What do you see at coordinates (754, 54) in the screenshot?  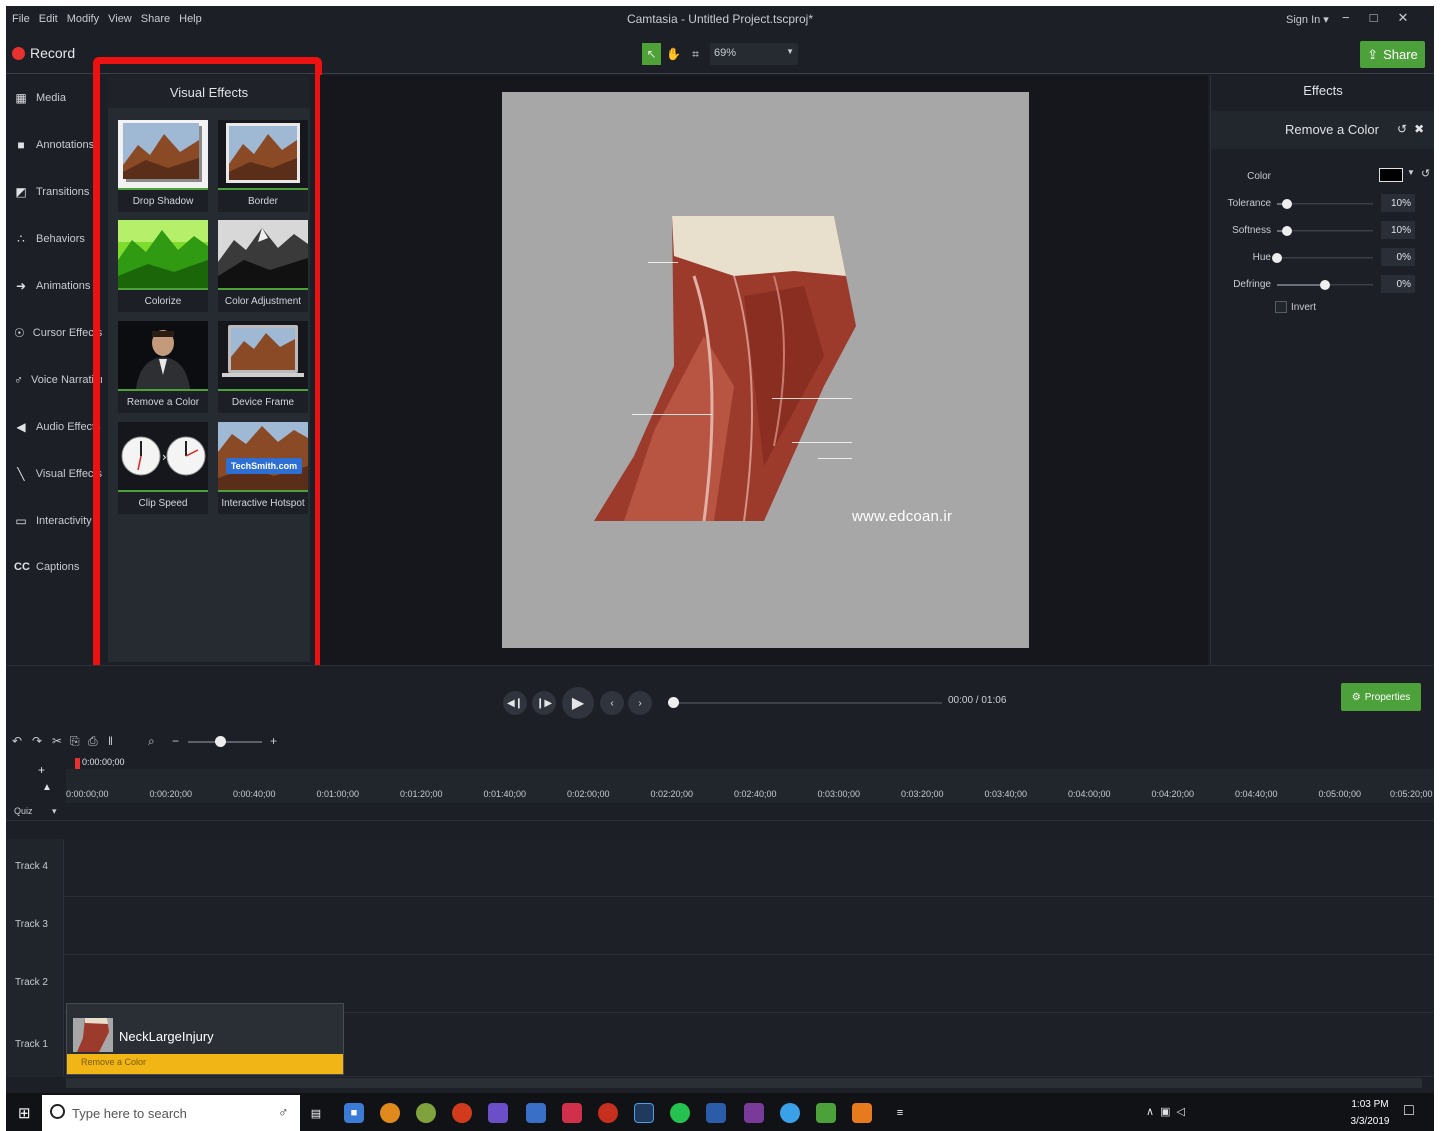 I see `zoom-select: 69% ▼` at bounding box center [754, 54].